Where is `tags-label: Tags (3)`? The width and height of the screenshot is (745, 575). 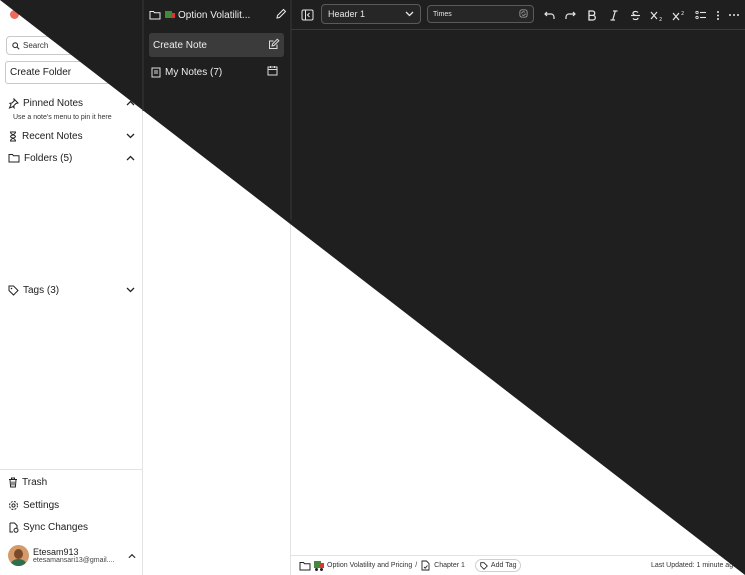
tags-label: Tags (3) is located at coordinates (41, 290).